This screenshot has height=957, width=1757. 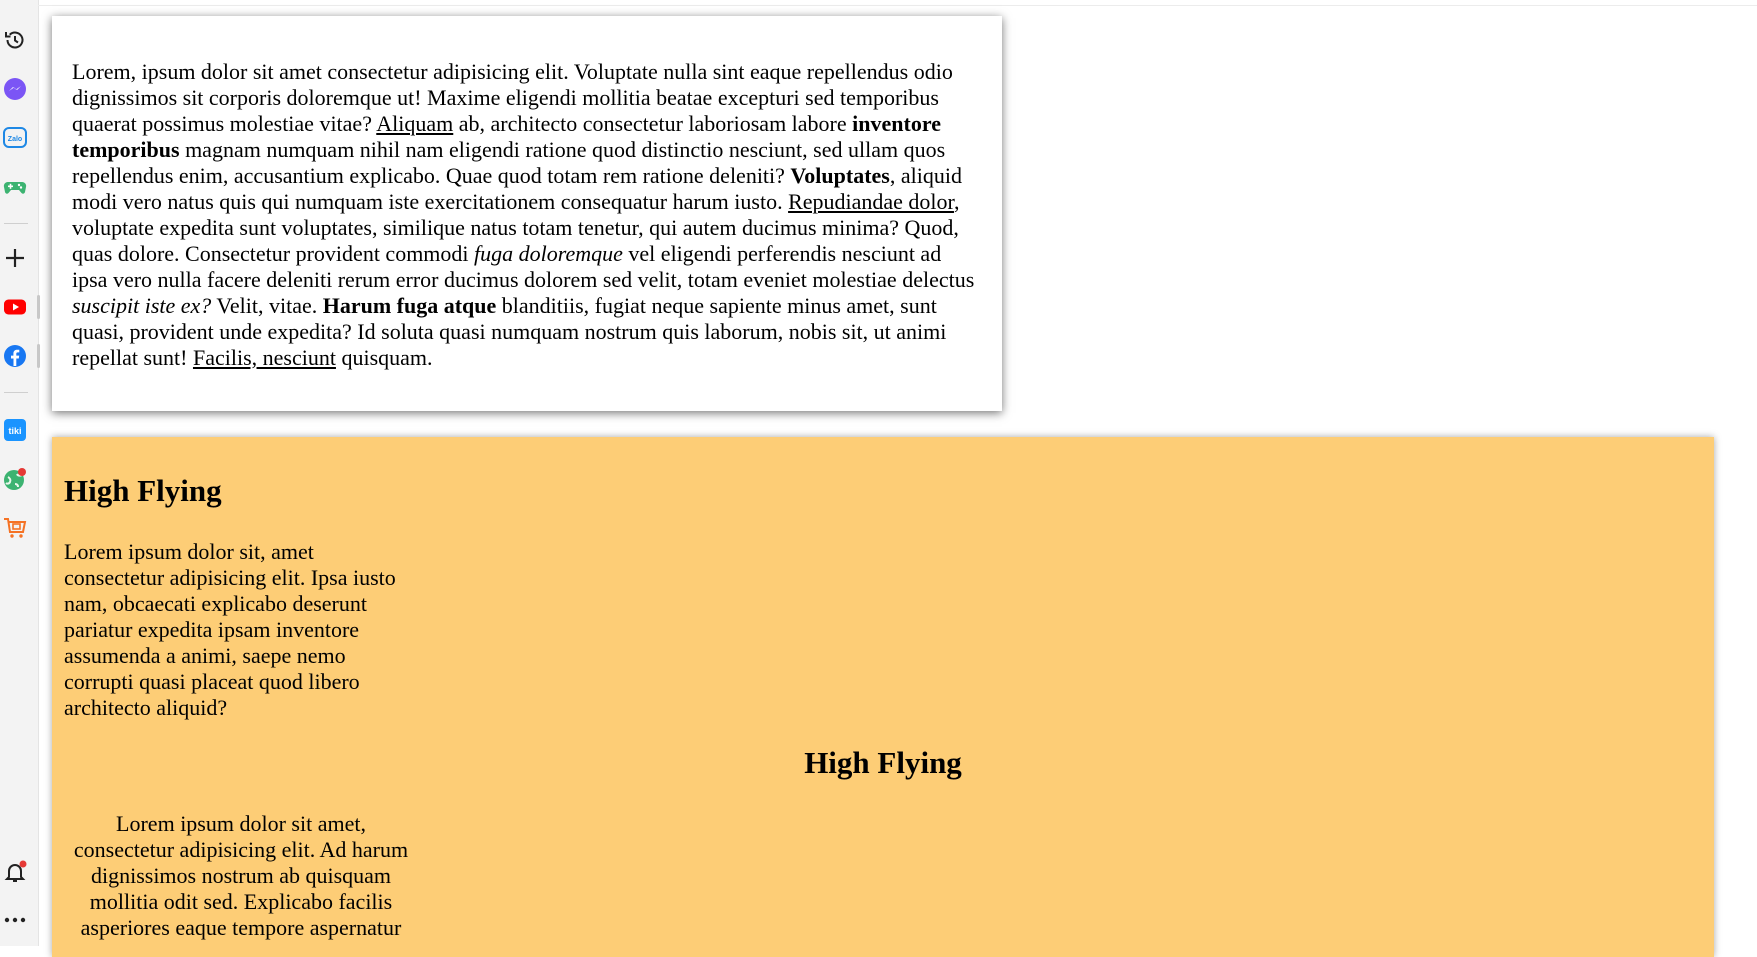 I want to click on section-heading: High Flying, so click(x=143, y=490).